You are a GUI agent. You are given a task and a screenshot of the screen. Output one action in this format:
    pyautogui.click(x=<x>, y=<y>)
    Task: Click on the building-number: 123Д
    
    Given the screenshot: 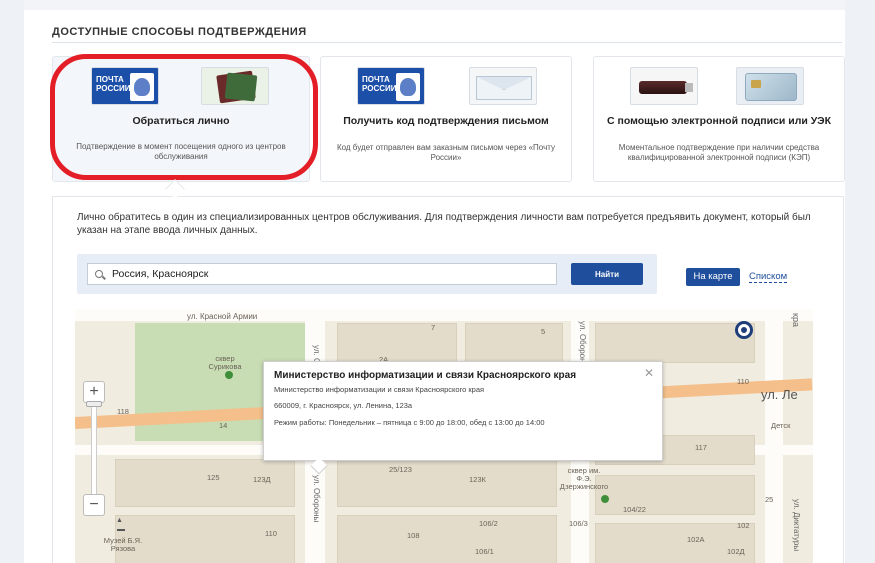 What is the action you would take?
    pyautogui.click(x=262, y=479)
    